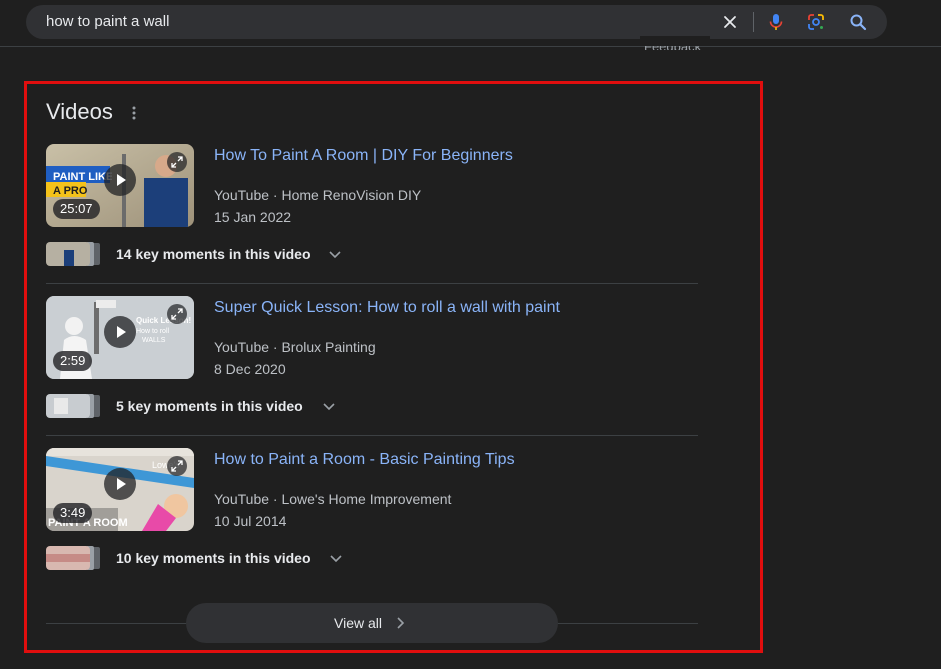 This screenshot has height=669, width=941. I want to click on videos-section-title: Videos, so click(79, 111).